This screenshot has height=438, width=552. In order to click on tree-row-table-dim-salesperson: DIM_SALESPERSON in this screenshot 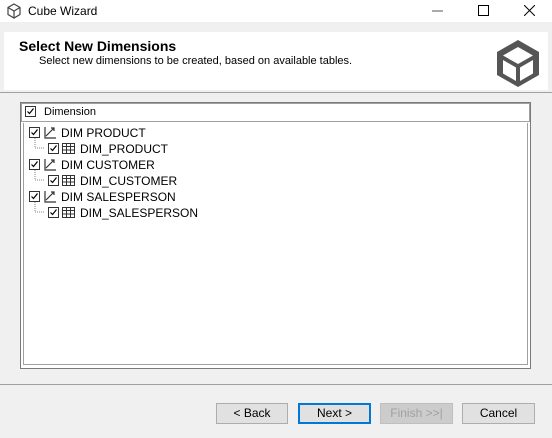, I will do `click(174, 213)`.